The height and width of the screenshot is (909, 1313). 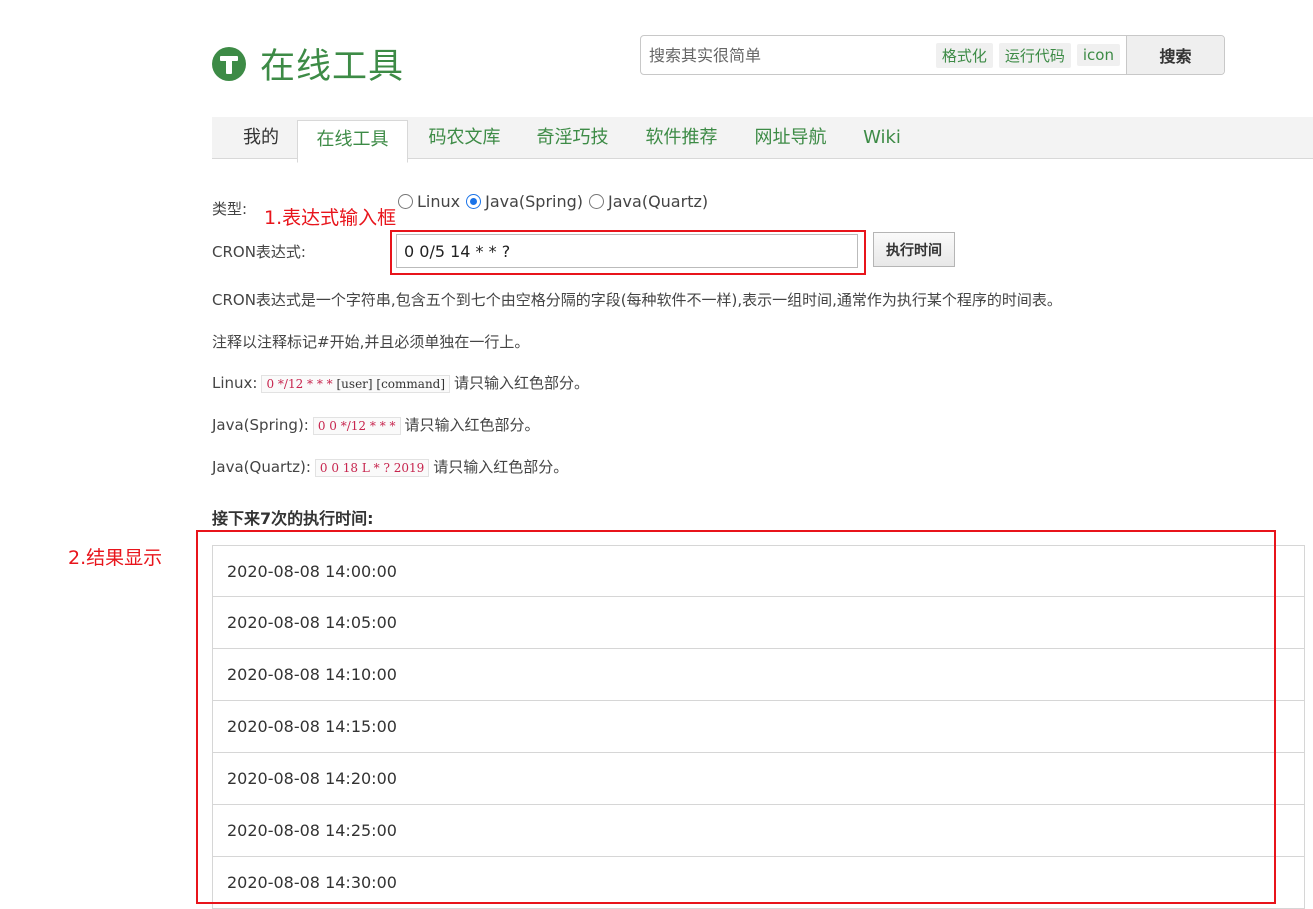 I want to click on radio-java-quartz, so click(x=597, y=201).